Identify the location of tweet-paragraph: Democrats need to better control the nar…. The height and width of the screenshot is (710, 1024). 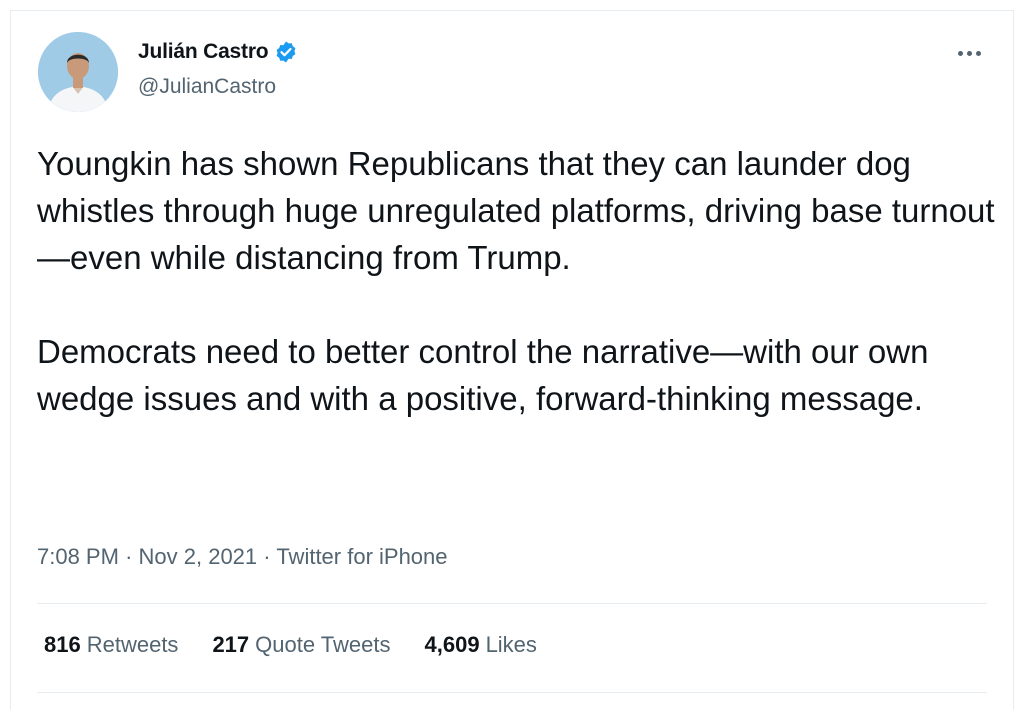
(483, 375).